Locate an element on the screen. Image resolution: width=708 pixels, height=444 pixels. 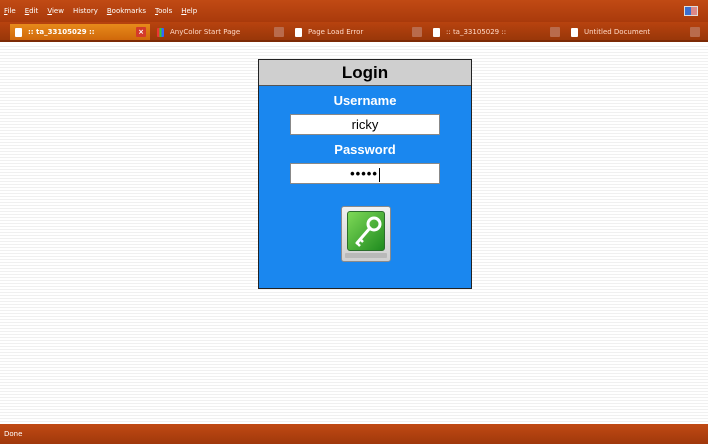
tab-label: Untitled Document is located at coordinates (617, 32).